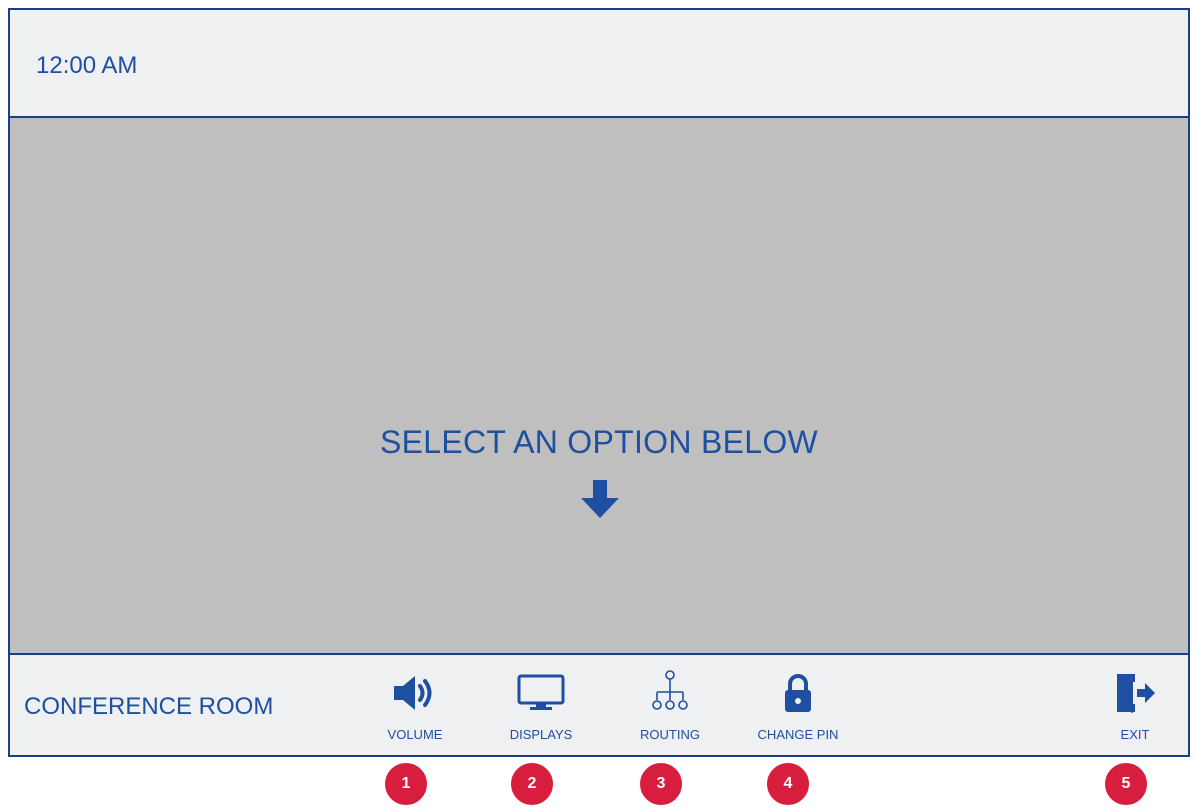 Image resolution: width=1196 pixels, height=808 pixels. Describe the element at coordinates (661, 784) in the screenshot. I see `callout-badge-3: 3` at that location.